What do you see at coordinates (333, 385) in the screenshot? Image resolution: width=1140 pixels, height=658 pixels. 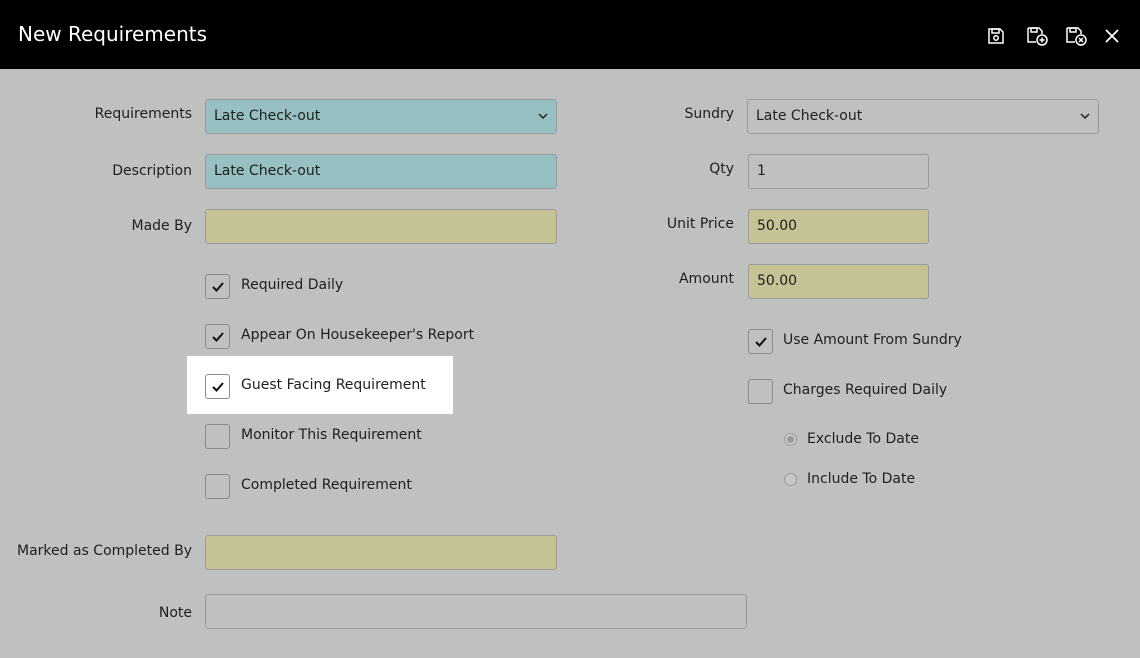 I see `guest-facing-requirement-label: Guest Facing Requirement` at bounding box center [333, 385].